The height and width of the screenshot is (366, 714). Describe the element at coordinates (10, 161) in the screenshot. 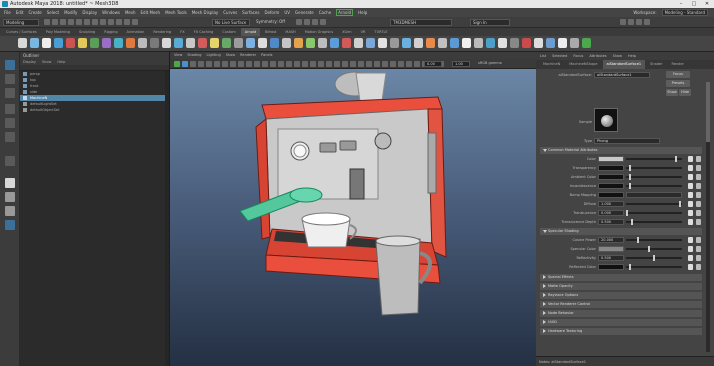

I see `last-tool-icon` at that location.